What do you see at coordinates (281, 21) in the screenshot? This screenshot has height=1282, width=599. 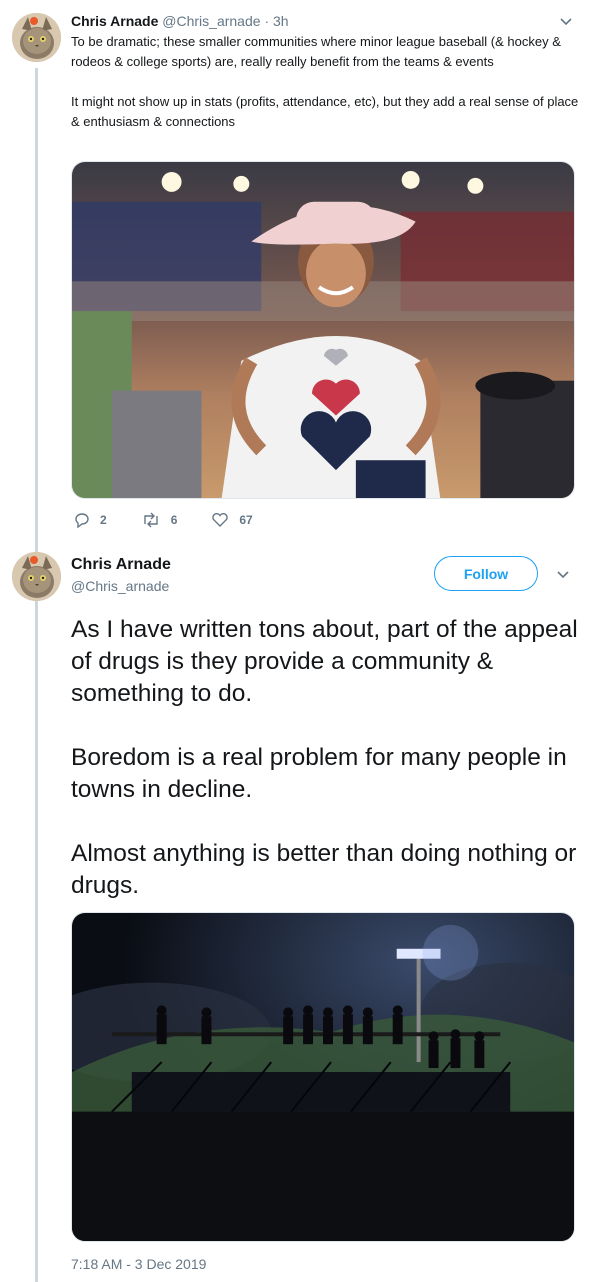 I see `tweet-time: 3h` at bounding box center [281, 21].